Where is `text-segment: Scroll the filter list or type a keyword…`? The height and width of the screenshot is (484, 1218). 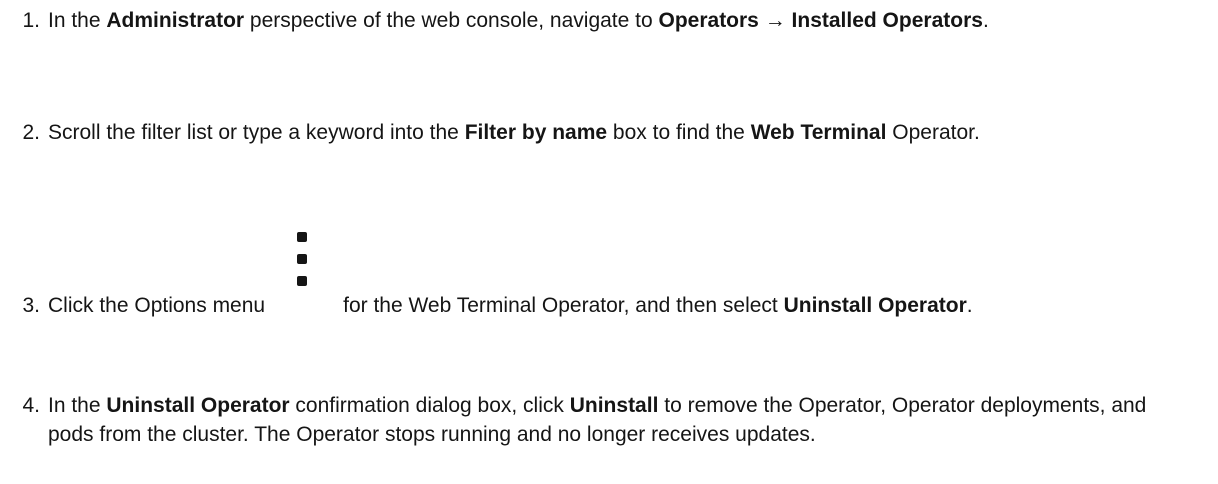
text-segment: Scroll the filter list or type a keyword… is located at coordinates (256, 132).